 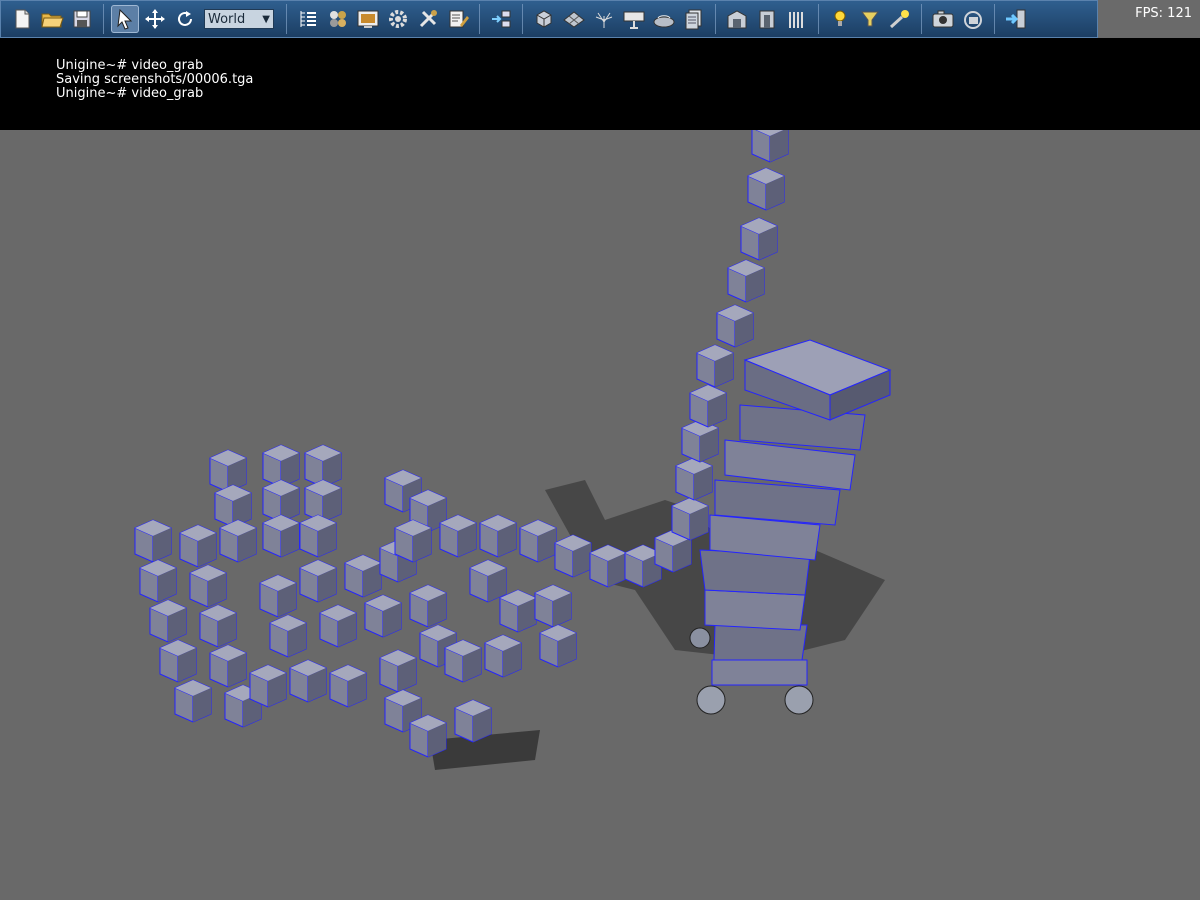 I want to click on mesh-object-icon, so click(x=574, y=19).